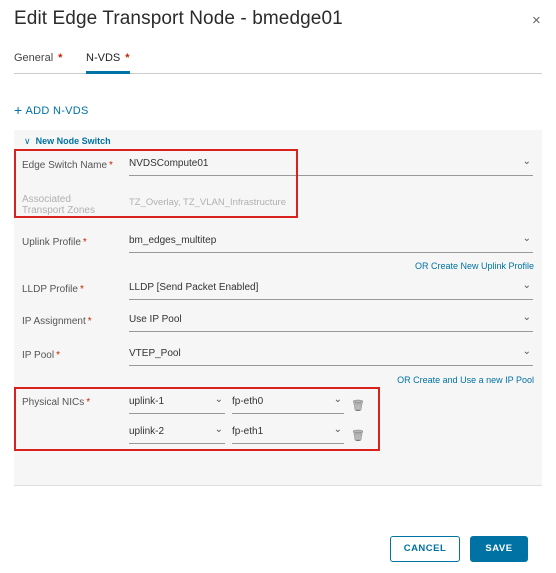  I want to click on ip-pool-label: IP Pool *, so click(41, 355).